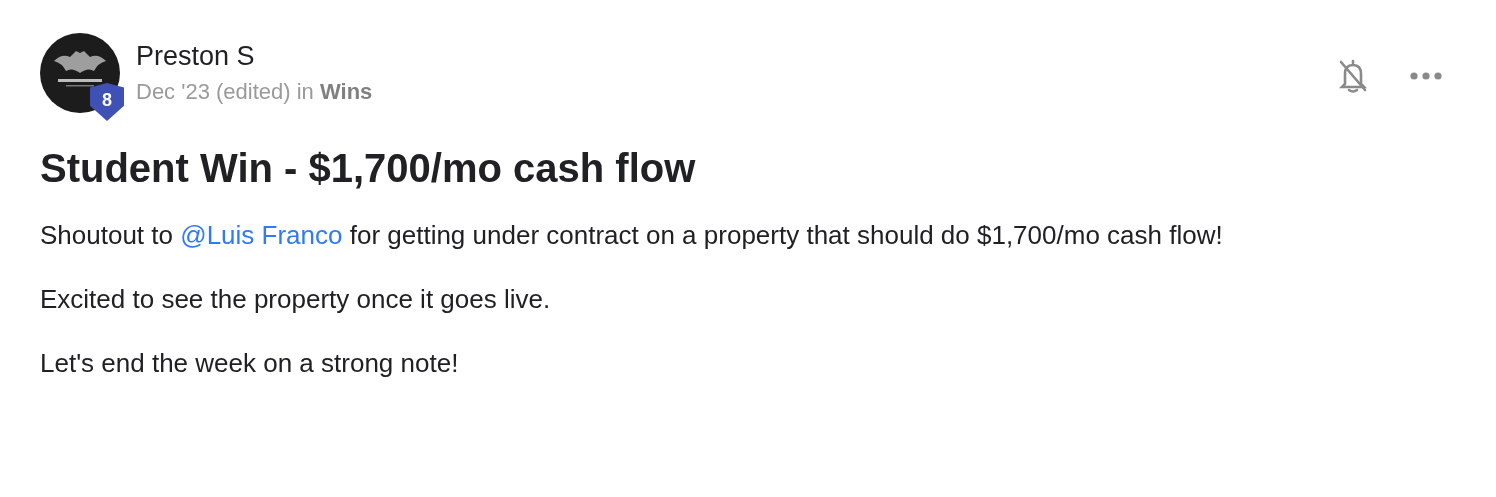 The height and width of the screenshot is (497, 1496). Describe the element at coordinates (254, 92) in the screenshot. I see `post-meta: Dec '23 (edited) in Wins` at that location.